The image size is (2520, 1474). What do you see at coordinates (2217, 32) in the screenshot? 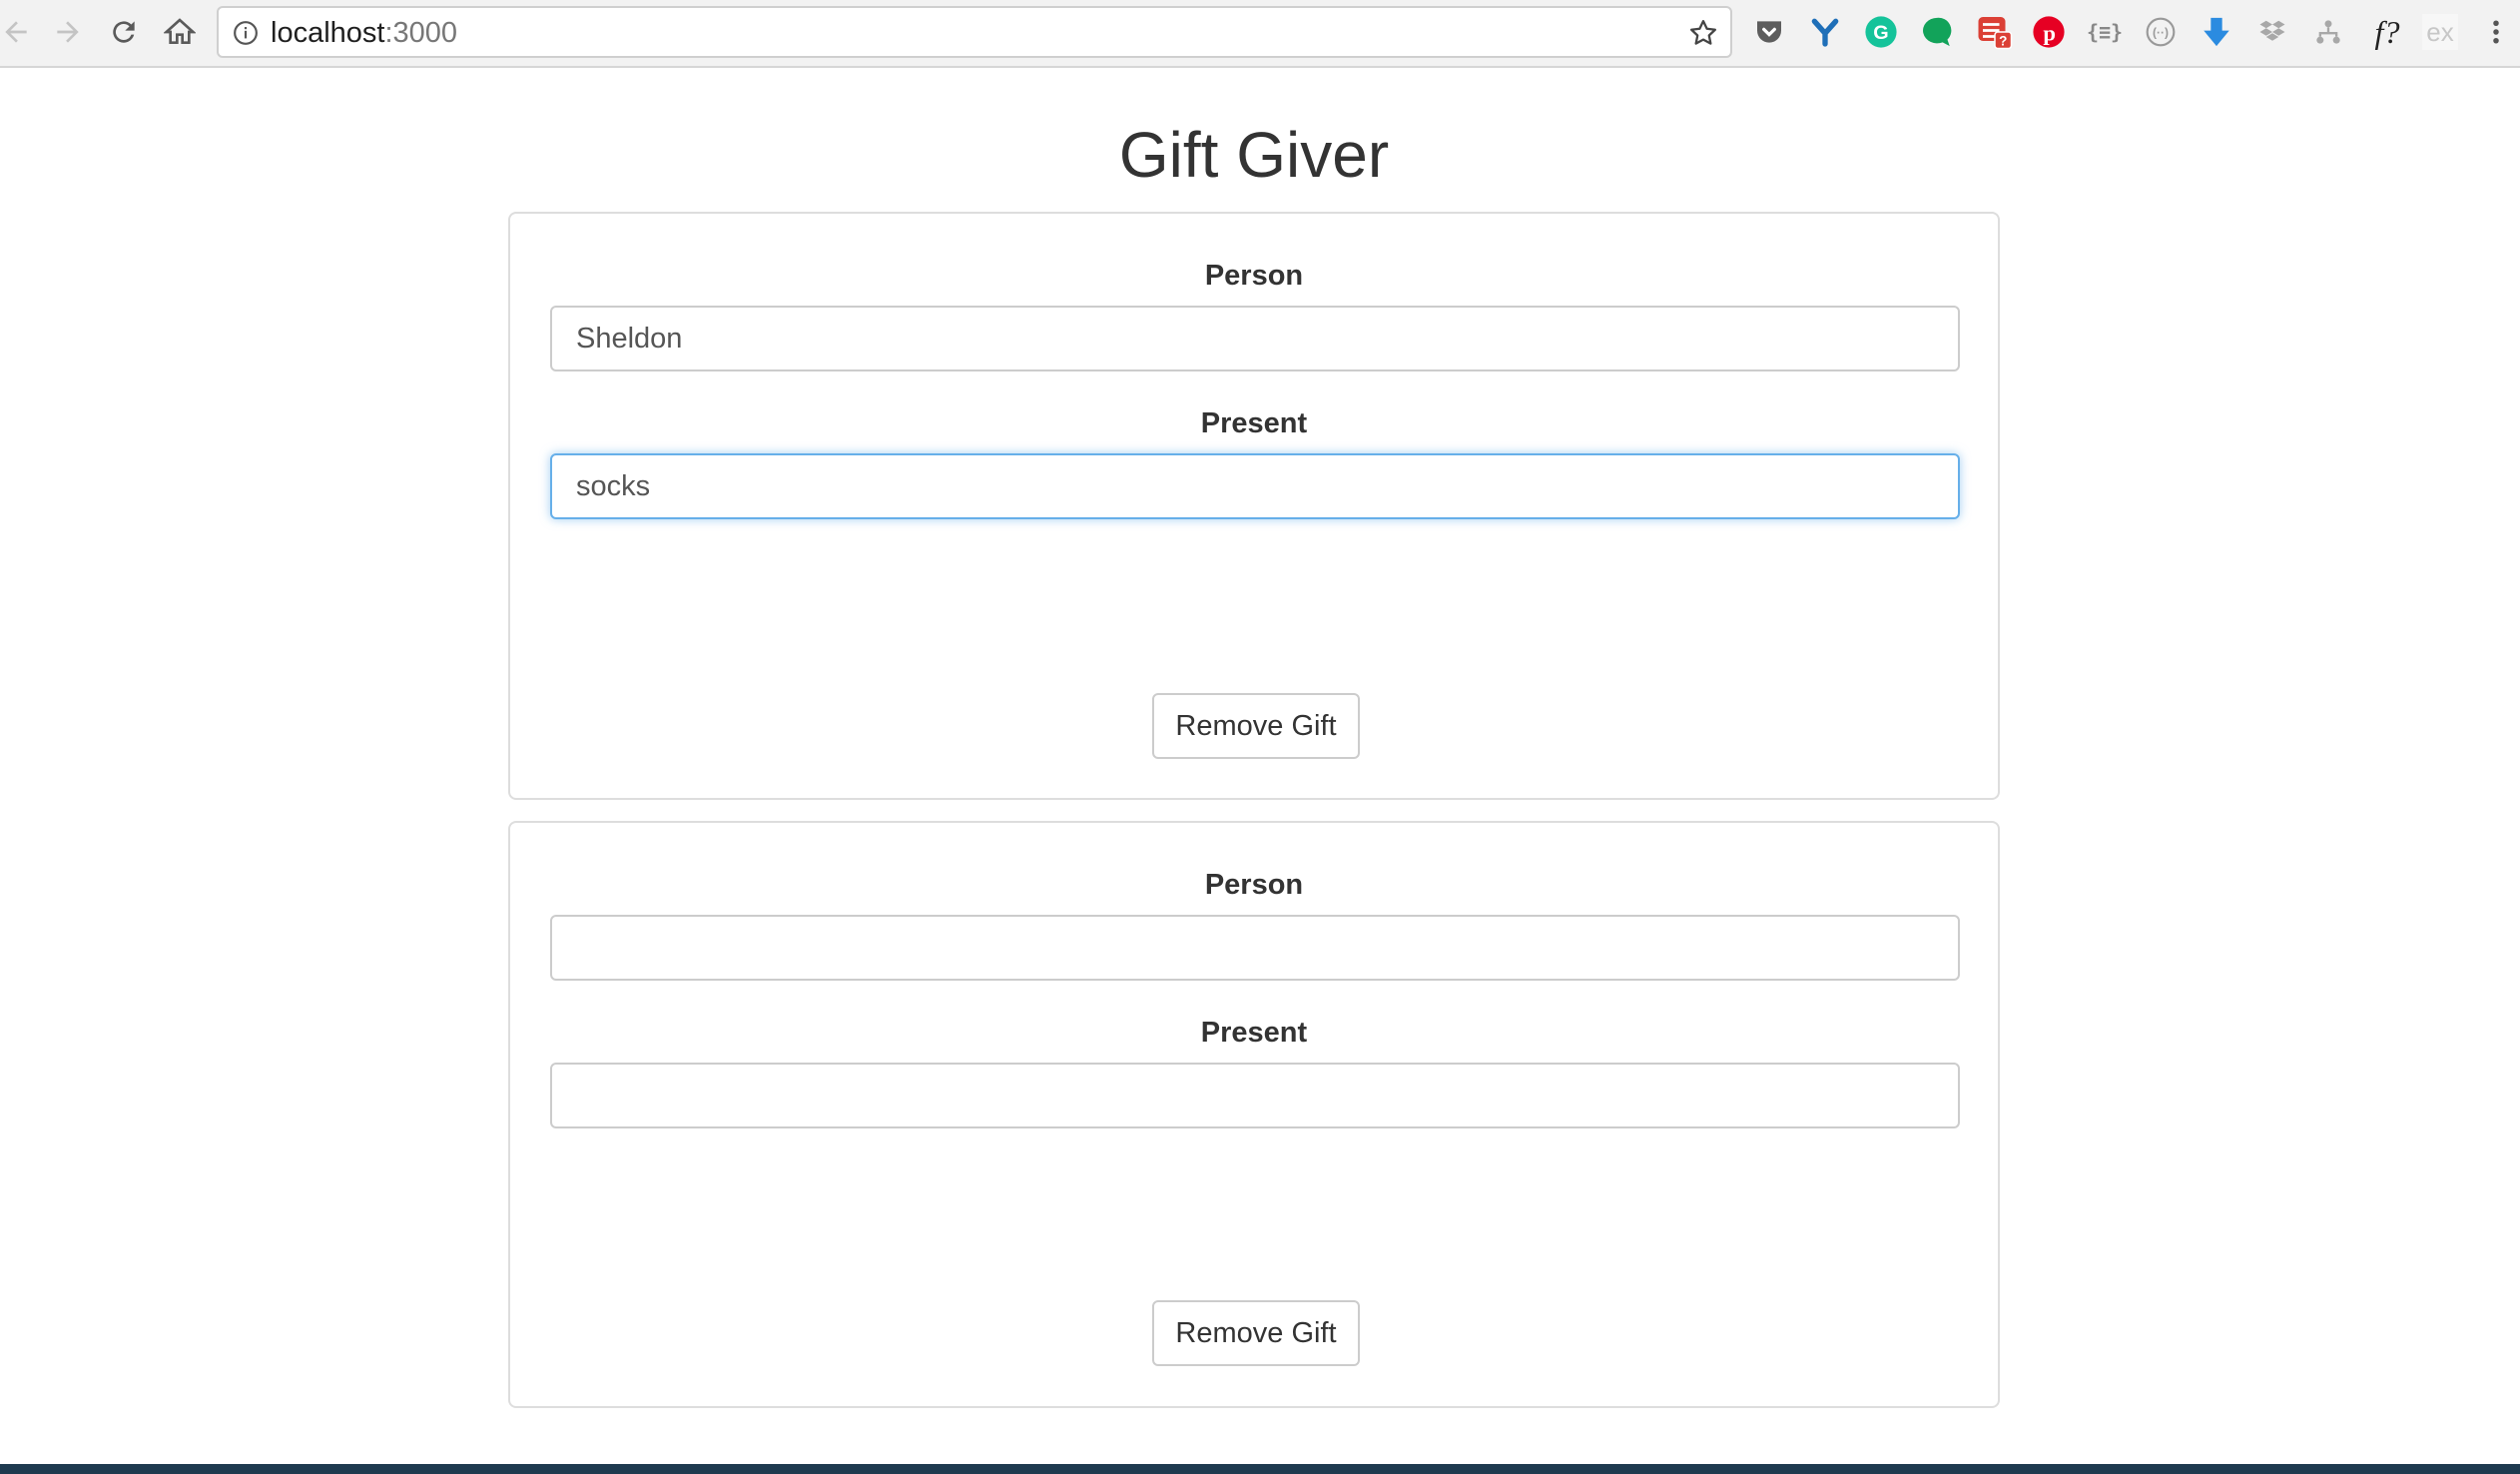
I see `download-arrow-icon` at bounding box center [2217, 32].